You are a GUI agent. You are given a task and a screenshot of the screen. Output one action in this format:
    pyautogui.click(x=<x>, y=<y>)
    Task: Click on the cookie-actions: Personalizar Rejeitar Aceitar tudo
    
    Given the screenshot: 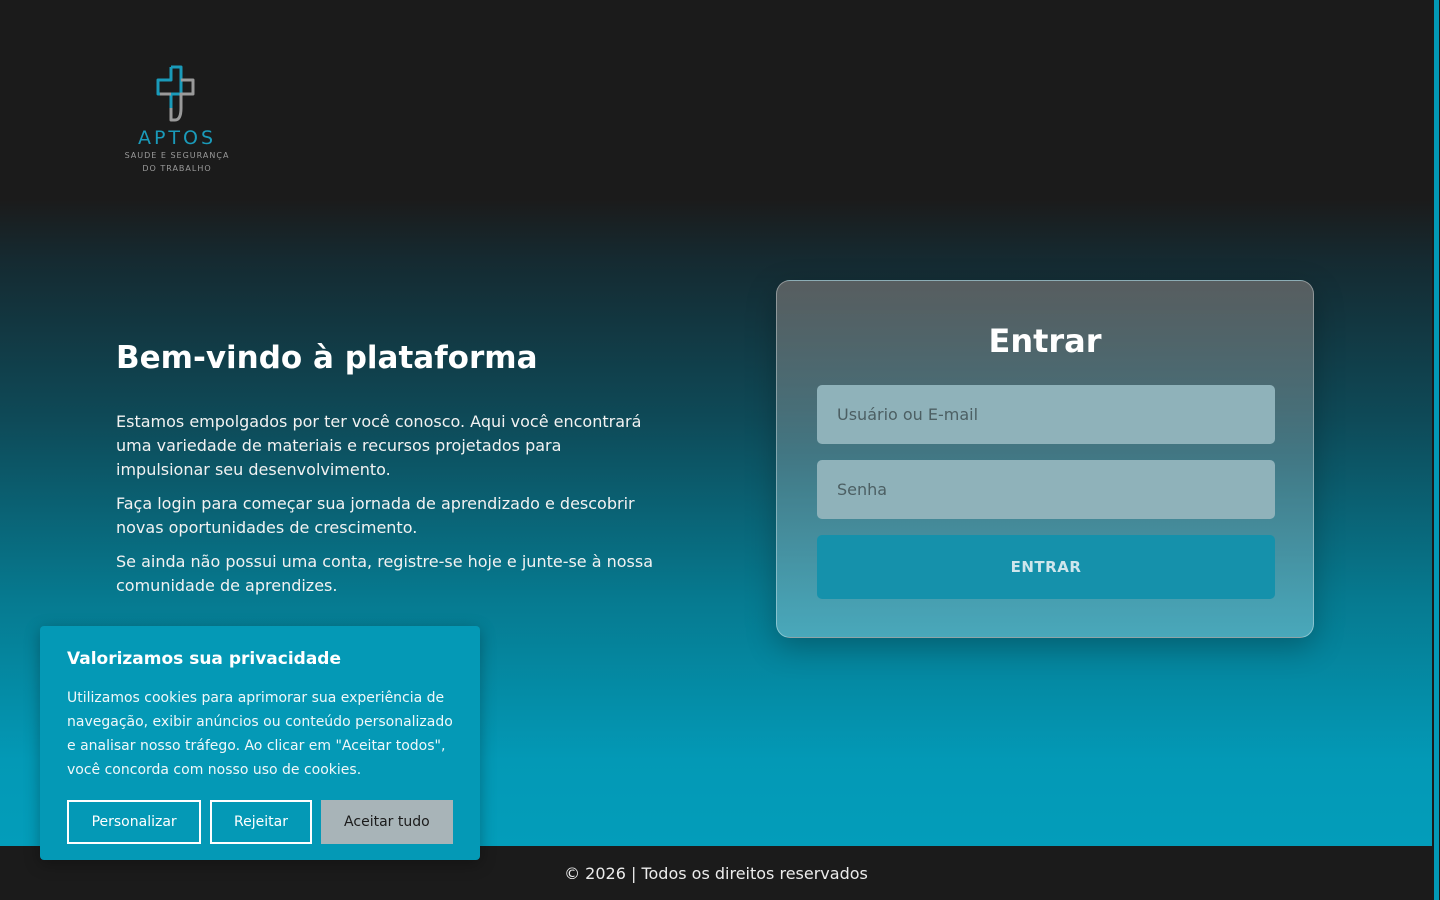 What is the action you would take?
    pyautogui.click(x=260, y=822)
    